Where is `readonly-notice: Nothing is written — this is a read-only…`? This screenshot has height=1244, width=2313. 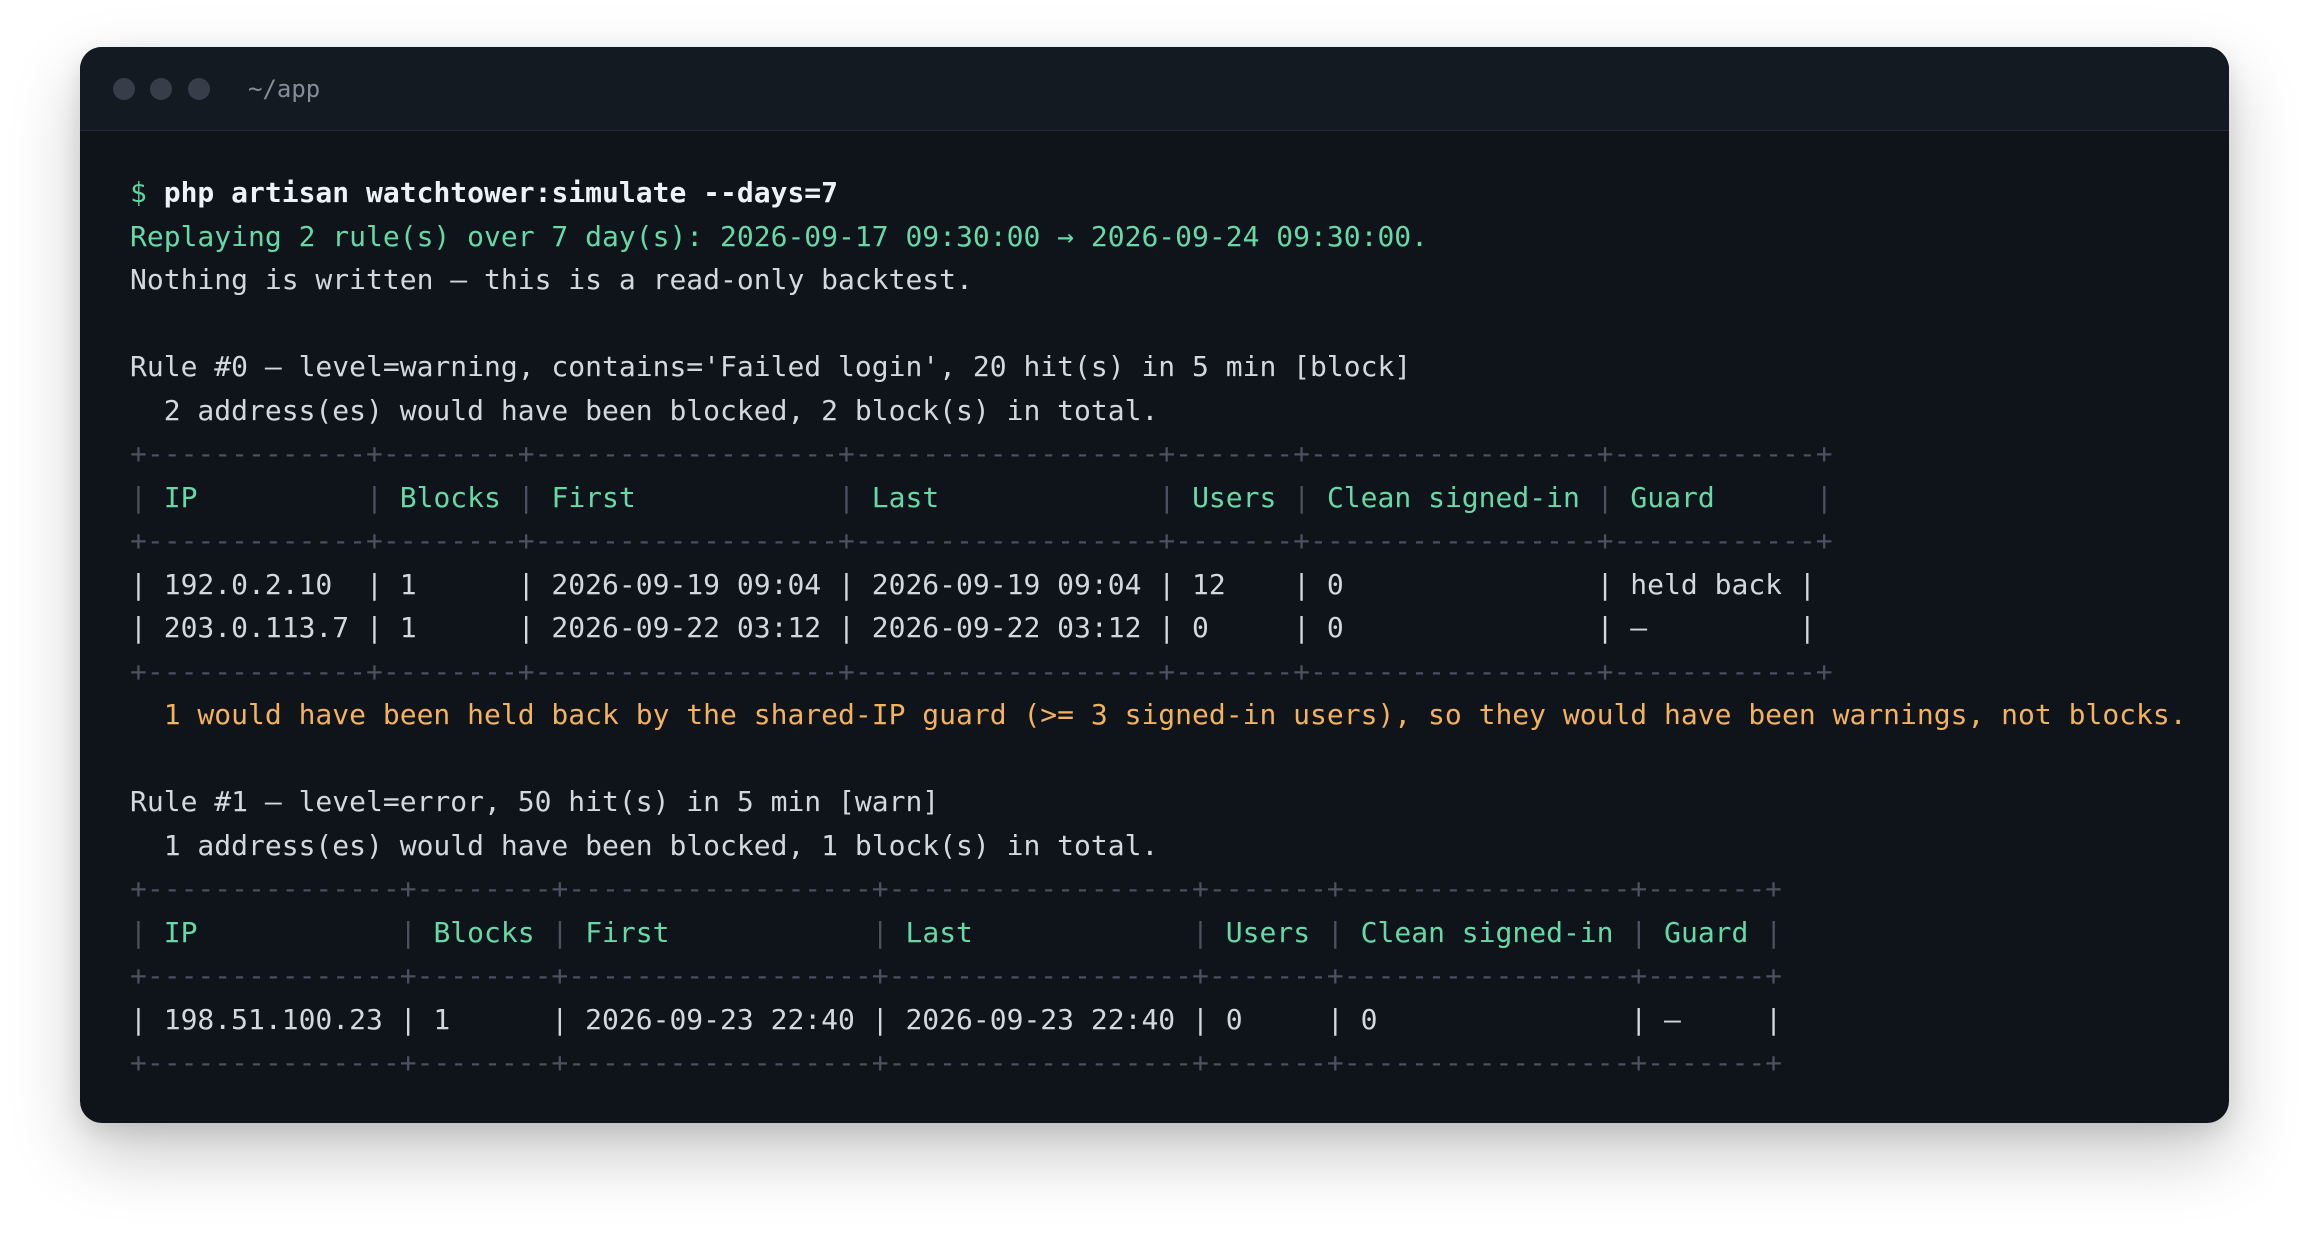
readonly-notice: Nothing is written — this is a read-only… is located at coordinates (551, 279).